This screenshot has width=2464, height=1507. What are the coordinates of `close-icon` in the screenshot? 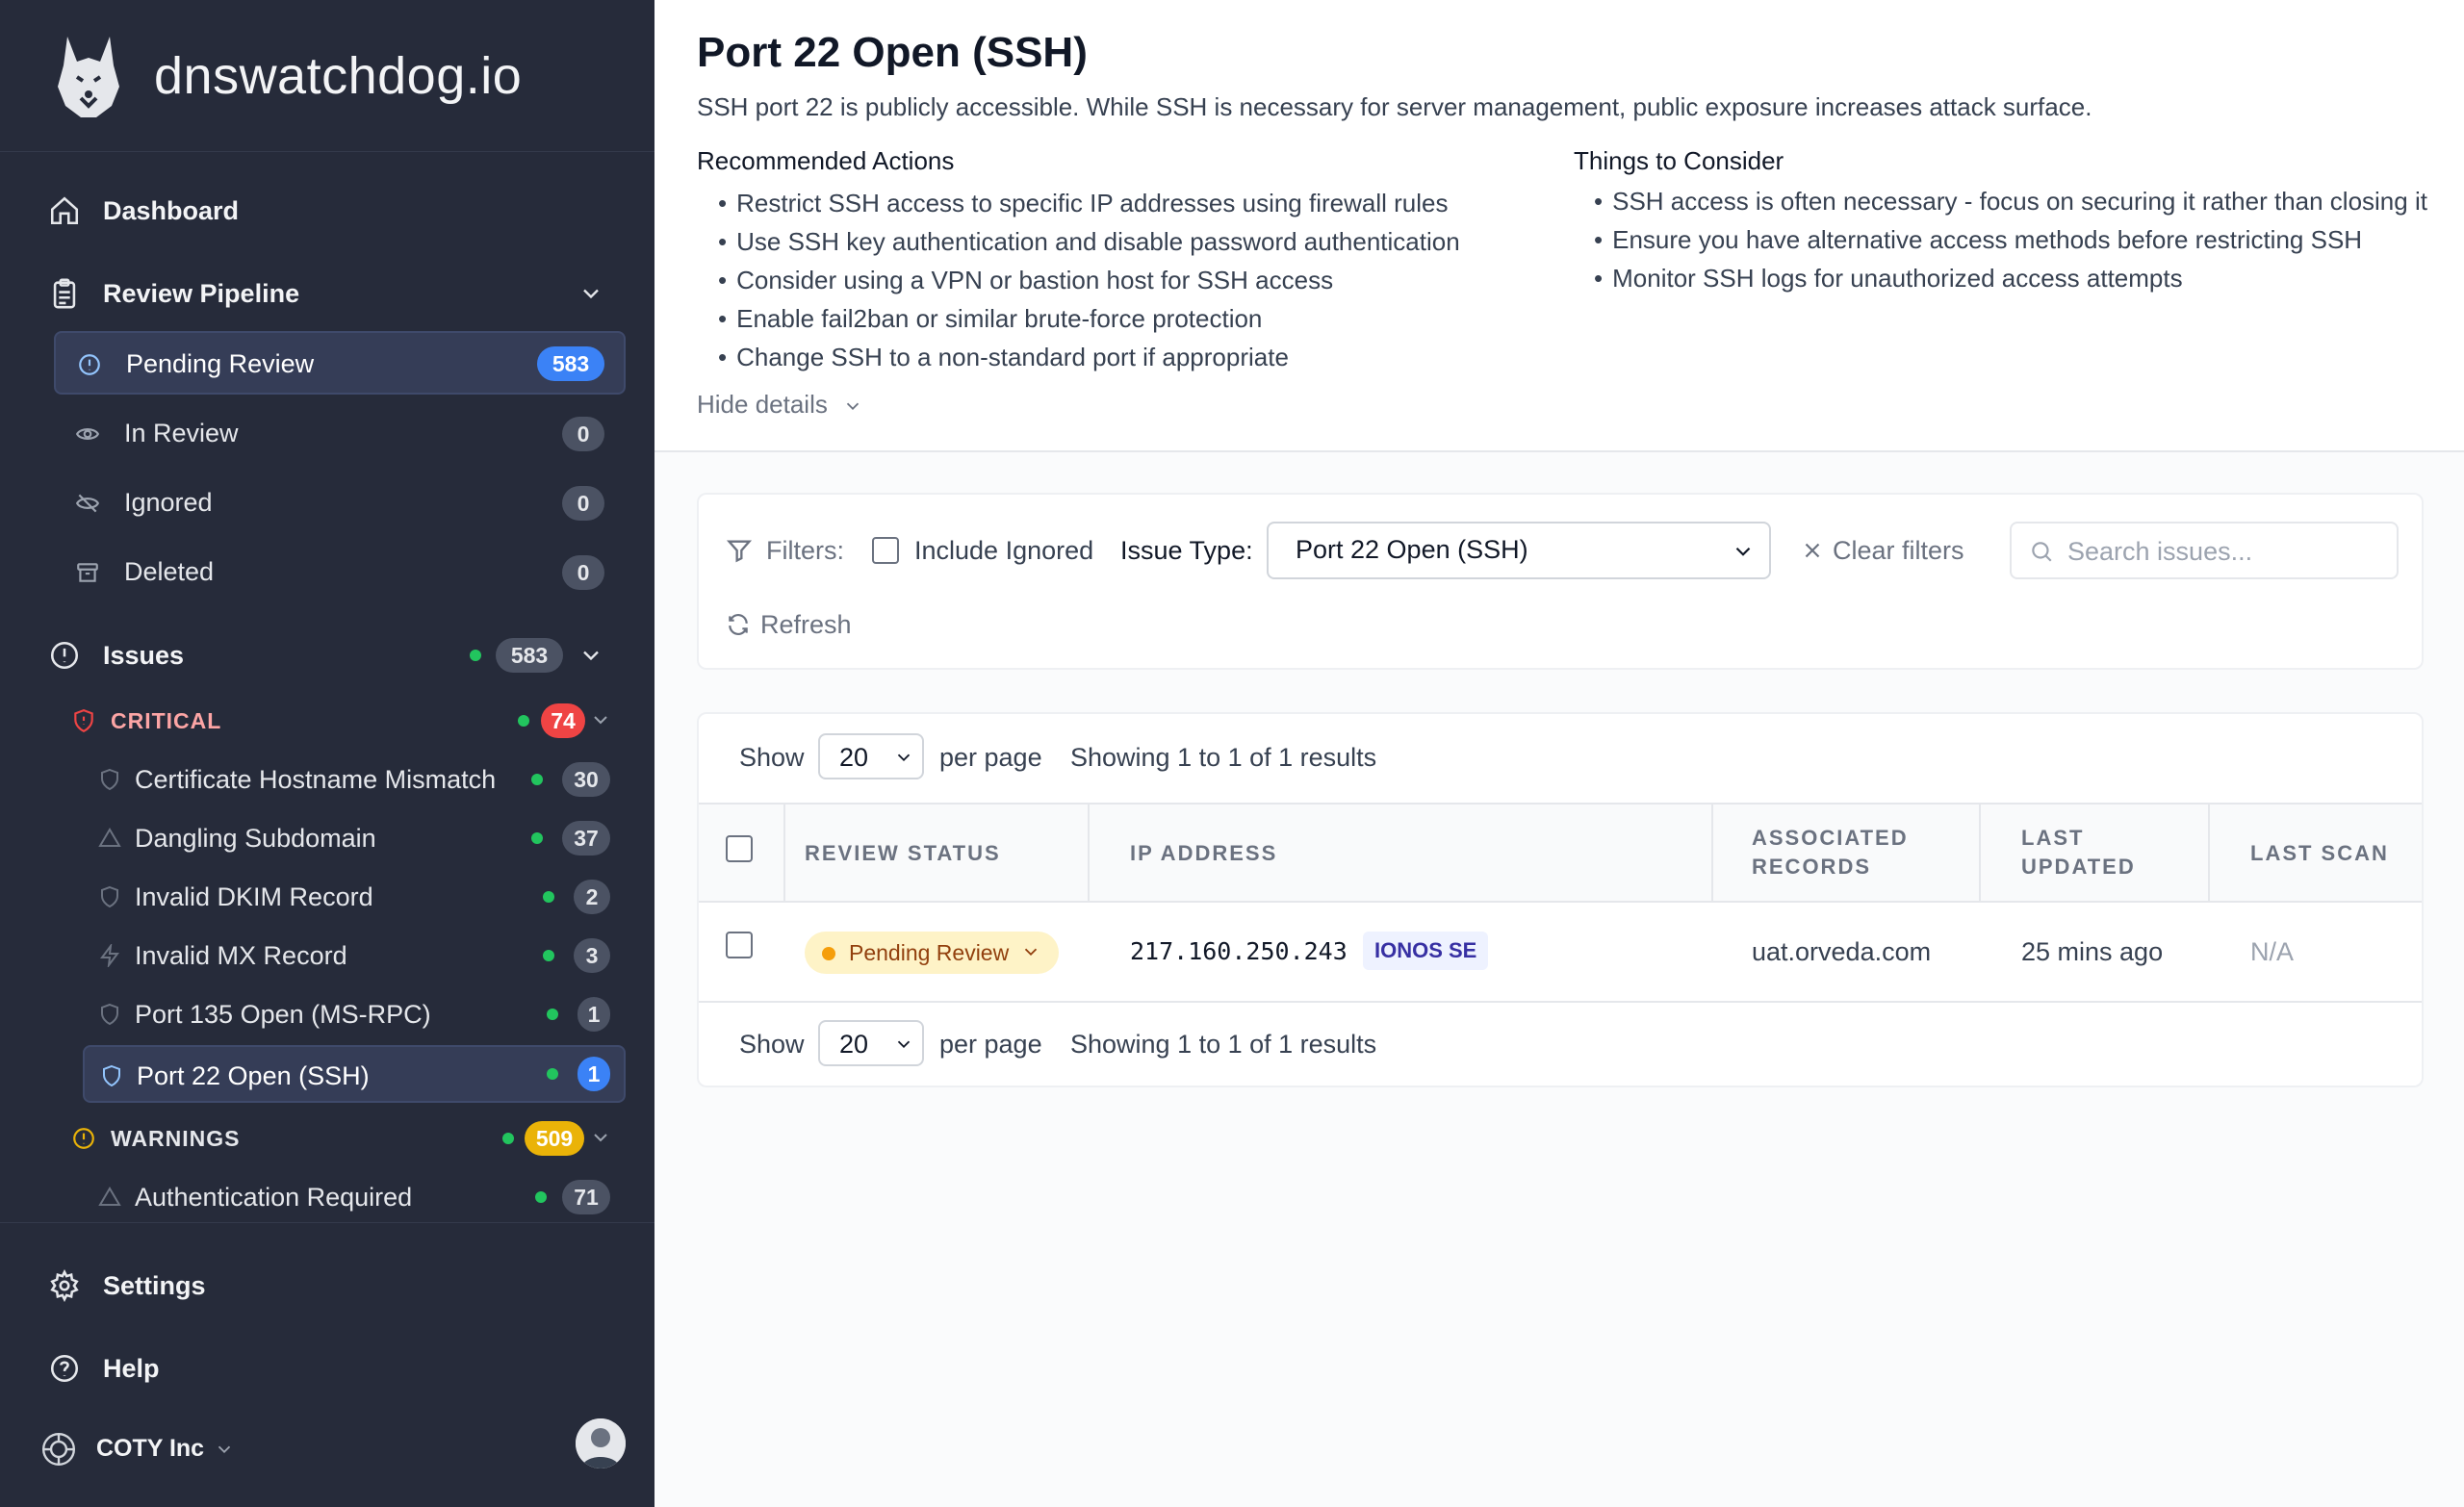 It's located at (1812, 550).